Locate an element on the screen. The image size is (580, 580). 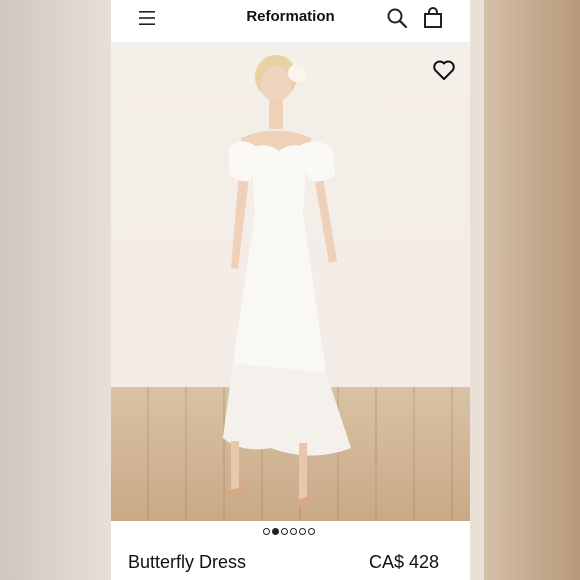
brand-logo: Reformation is located at coordinates (290, 16).